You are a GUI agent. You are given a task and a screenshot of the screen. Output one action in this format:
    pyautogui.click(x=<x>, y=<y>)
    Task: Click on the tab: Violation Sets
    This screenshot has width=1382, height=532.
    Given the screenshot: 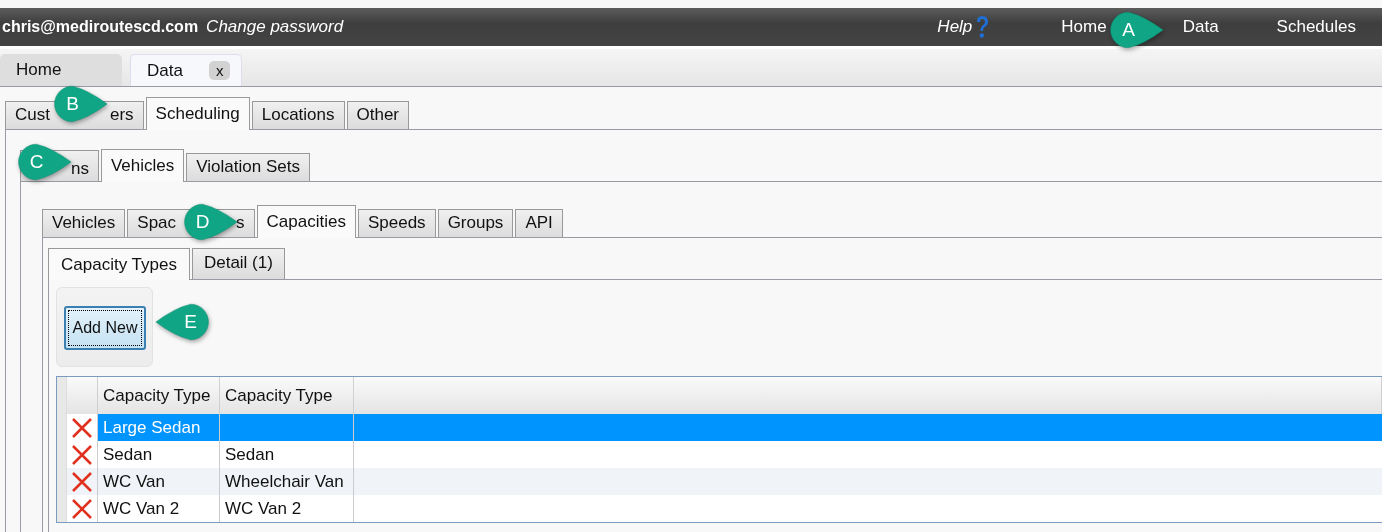 What is the action you would take?
    pyautogui.click(x=248, y=167)
    